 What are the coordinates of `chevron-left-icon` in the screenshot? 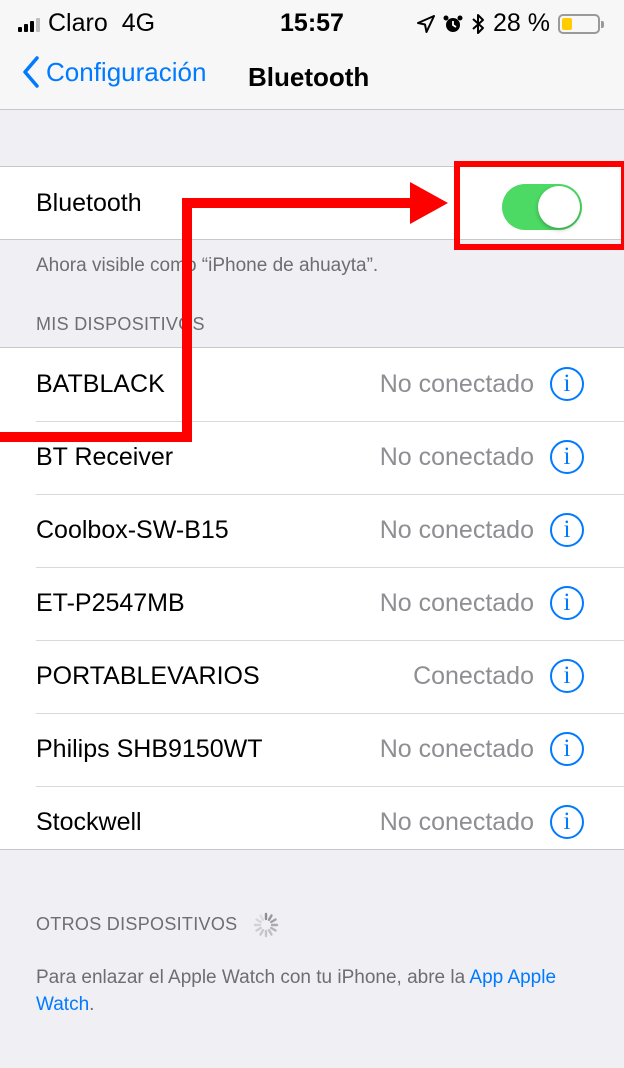 It's located at (31, 72).